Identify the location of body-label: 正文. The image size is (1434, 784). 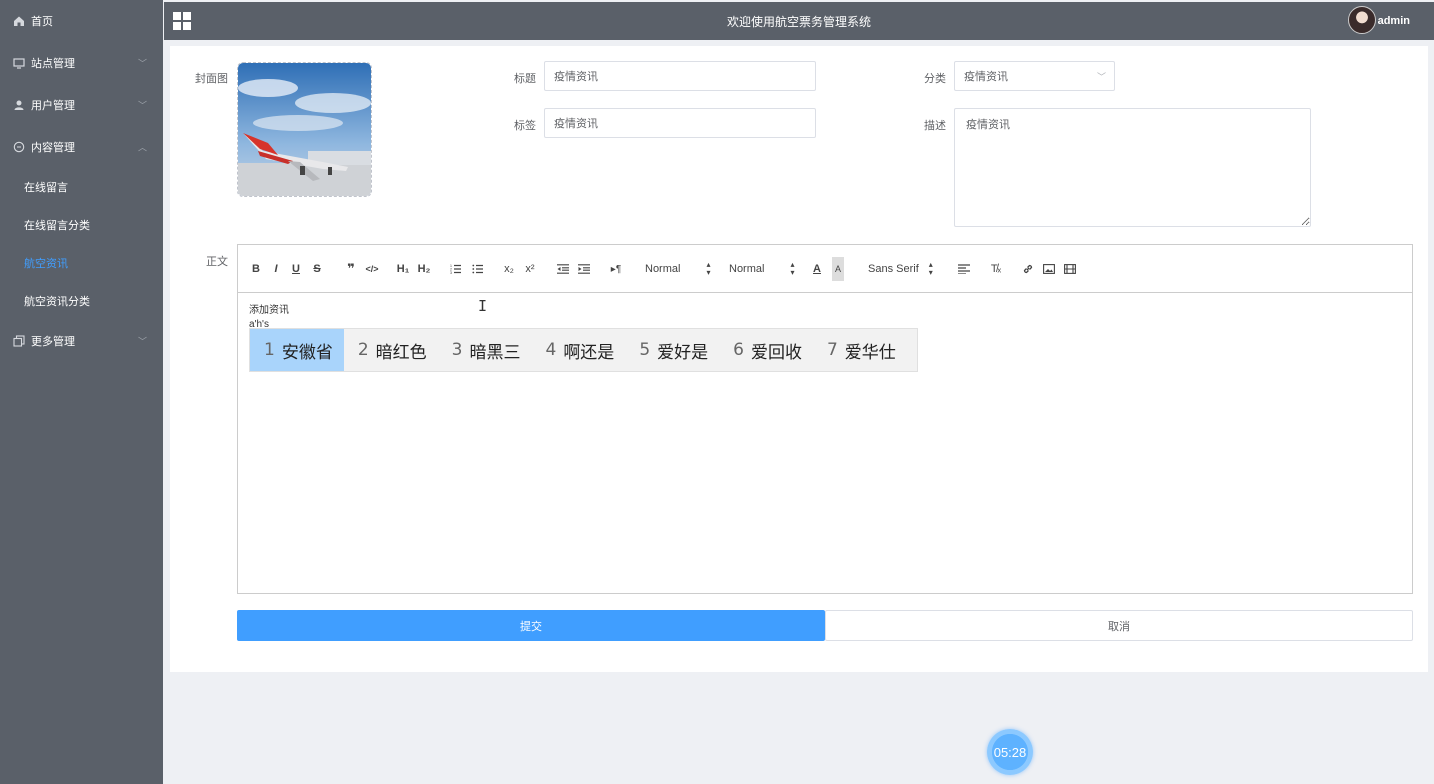
(217, 262).